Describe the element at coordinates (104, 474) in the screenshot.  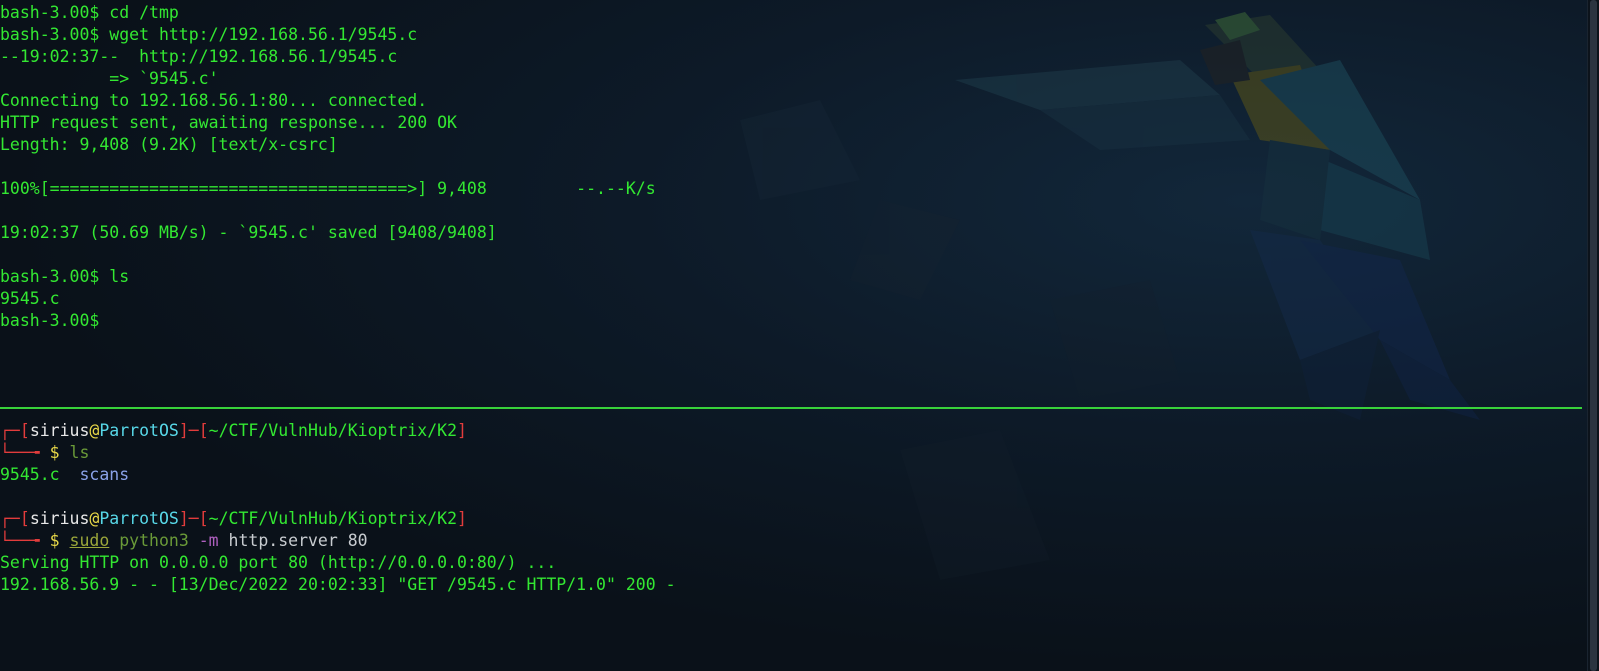
I see `directory-entry: scans` at that location.